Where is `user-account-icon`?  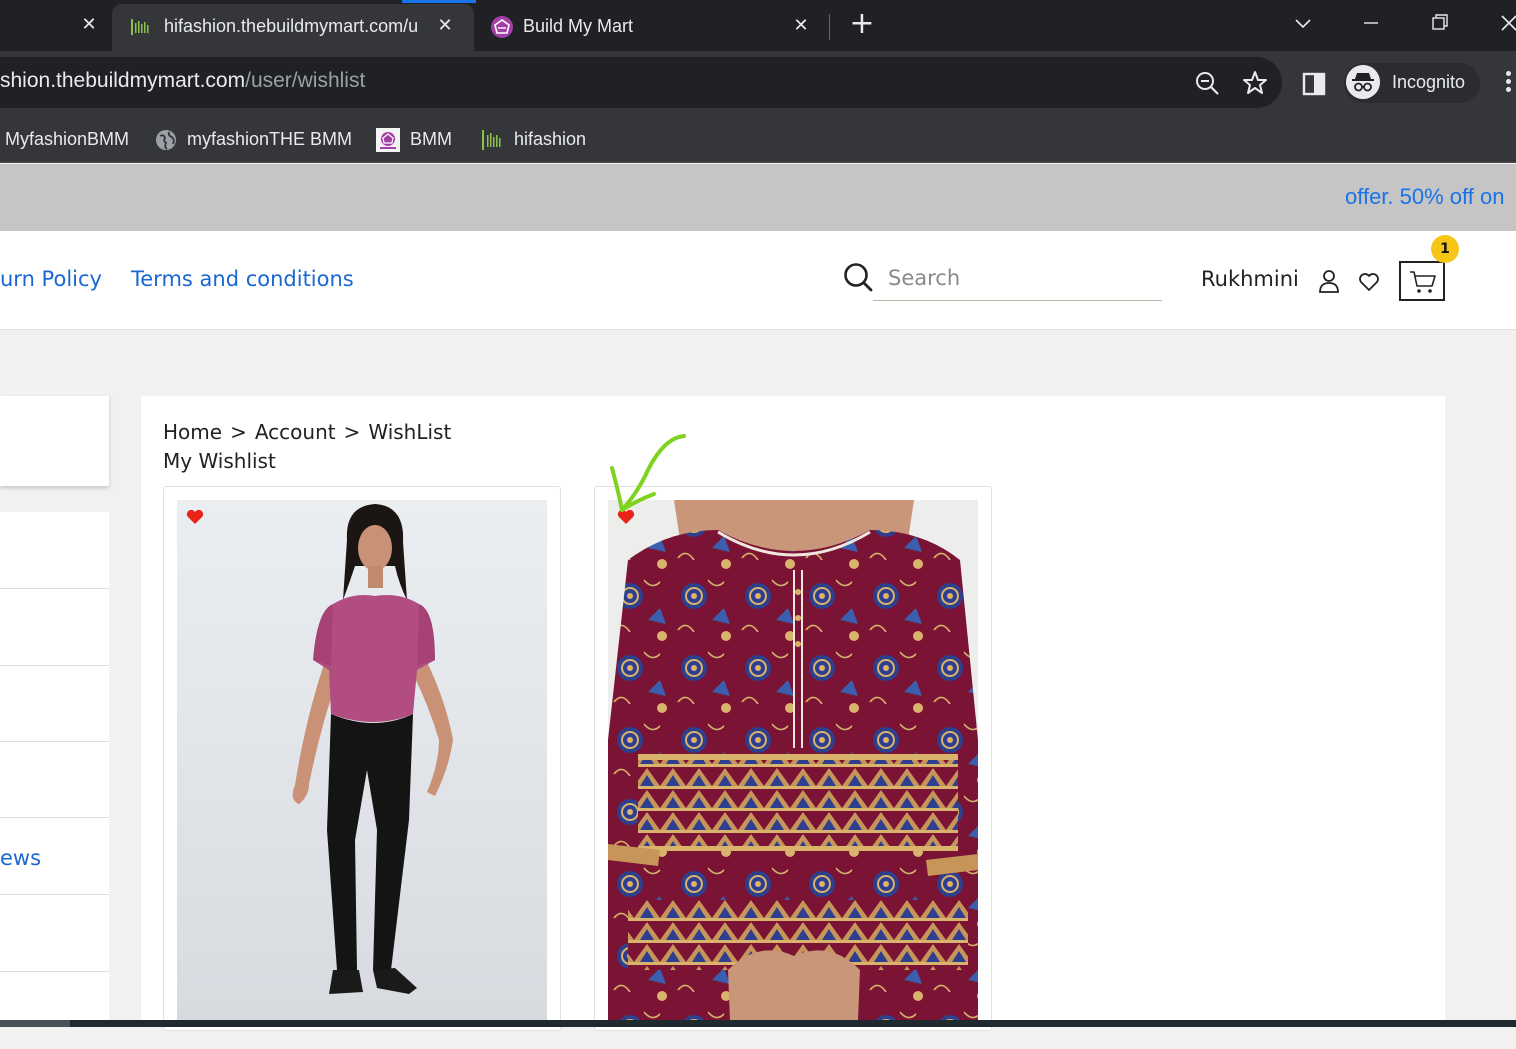 user-account-icon is located at coordinates (1329, 281).